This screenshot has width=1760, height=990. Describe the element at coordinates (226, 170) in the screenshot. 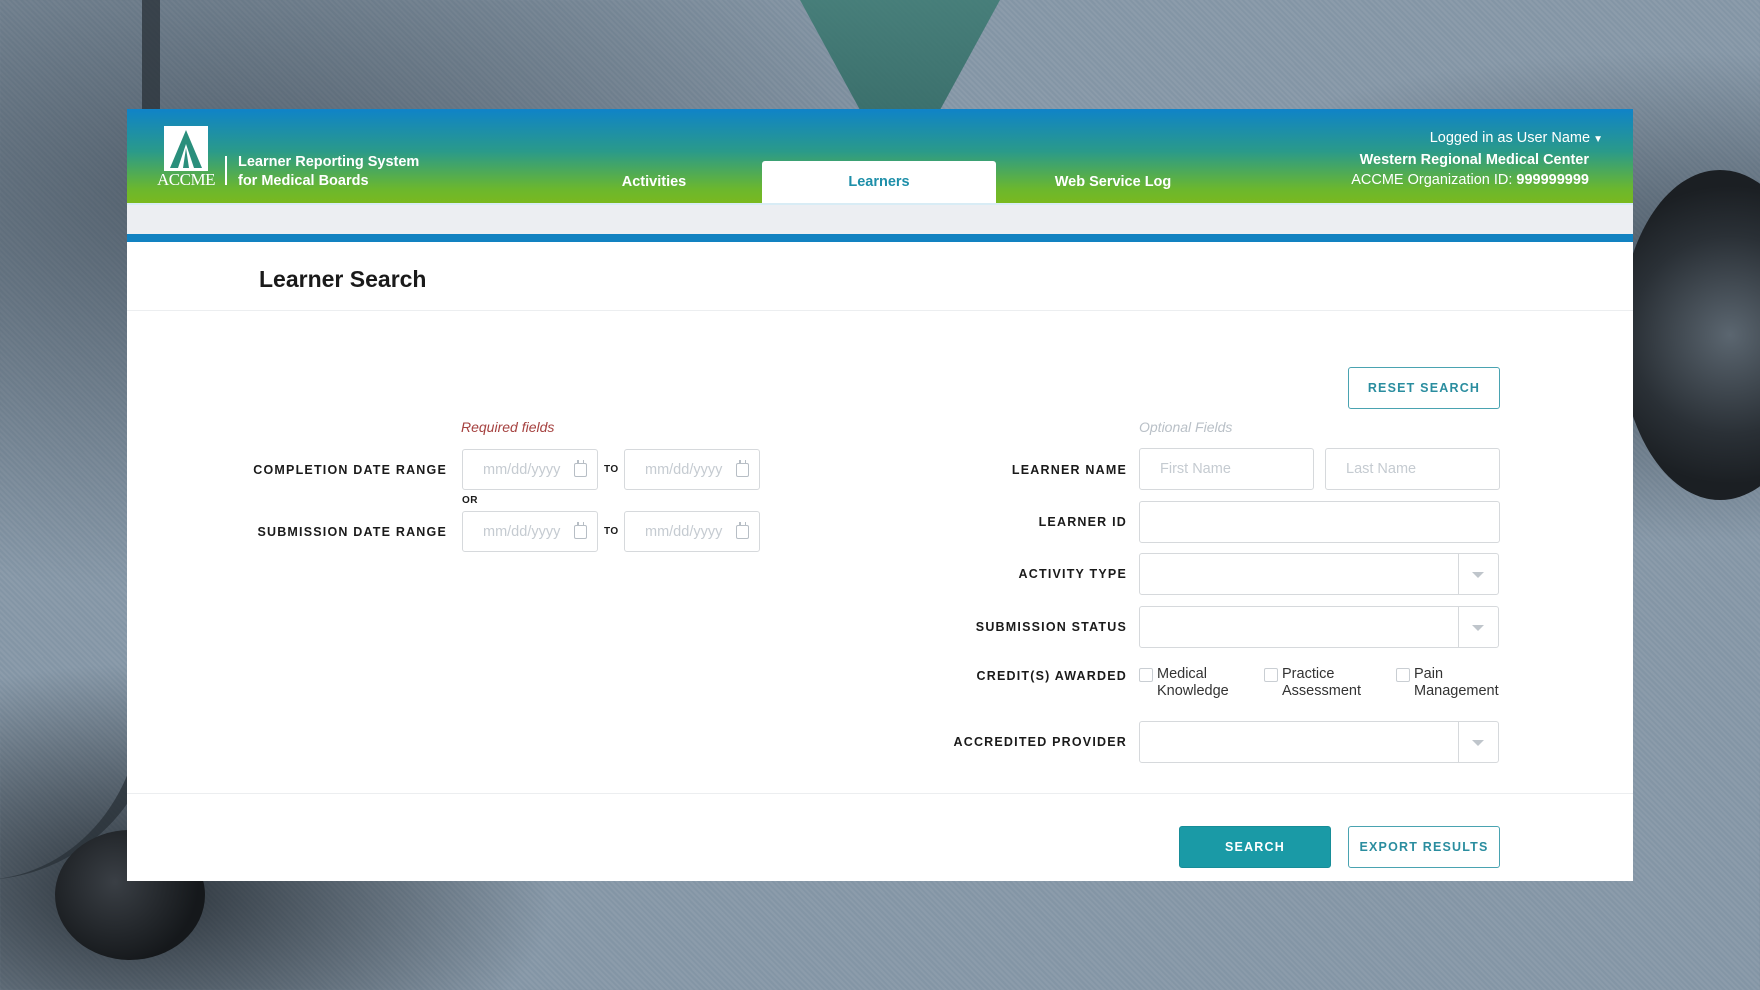

I see `logo-divider` at that location.